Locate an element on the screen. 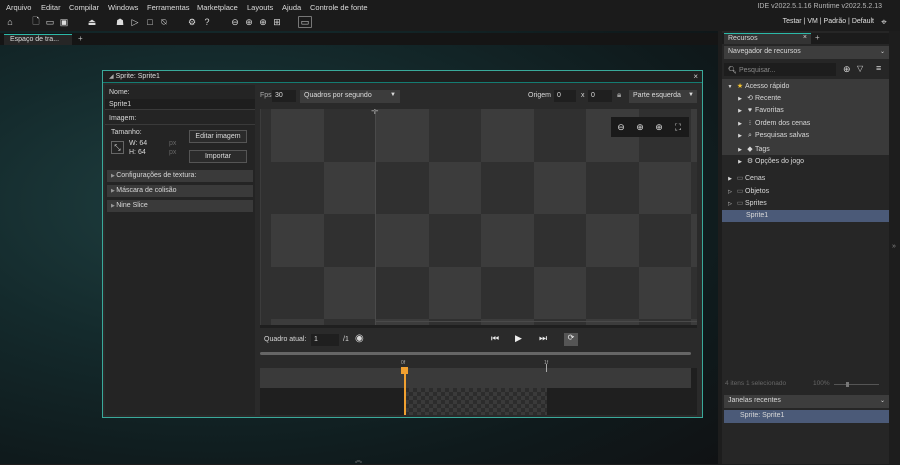  origin-y-input: 0 is located at coordinates (600, 96).